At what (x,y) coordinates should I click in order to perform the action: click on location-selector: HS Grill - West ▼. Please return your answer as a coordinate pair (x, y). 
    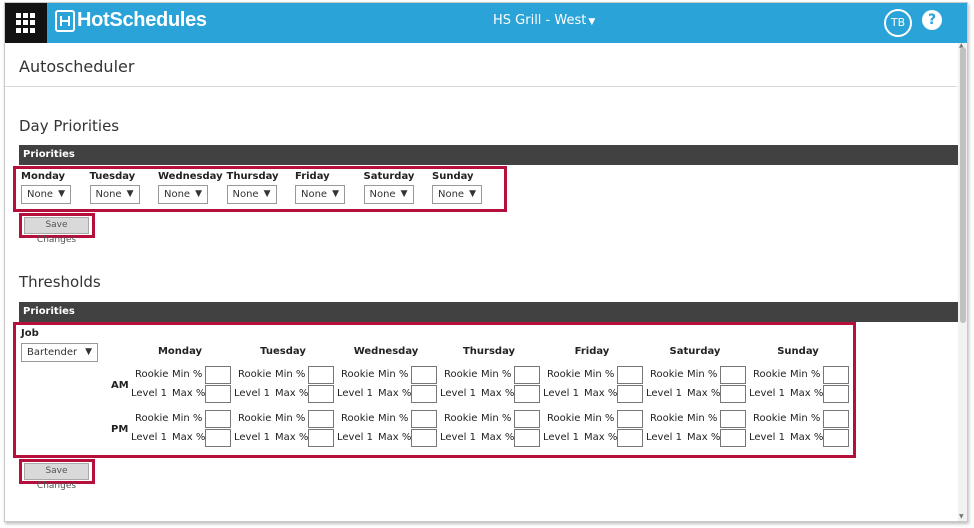
    Looking at the image, I should click on (544, 20).